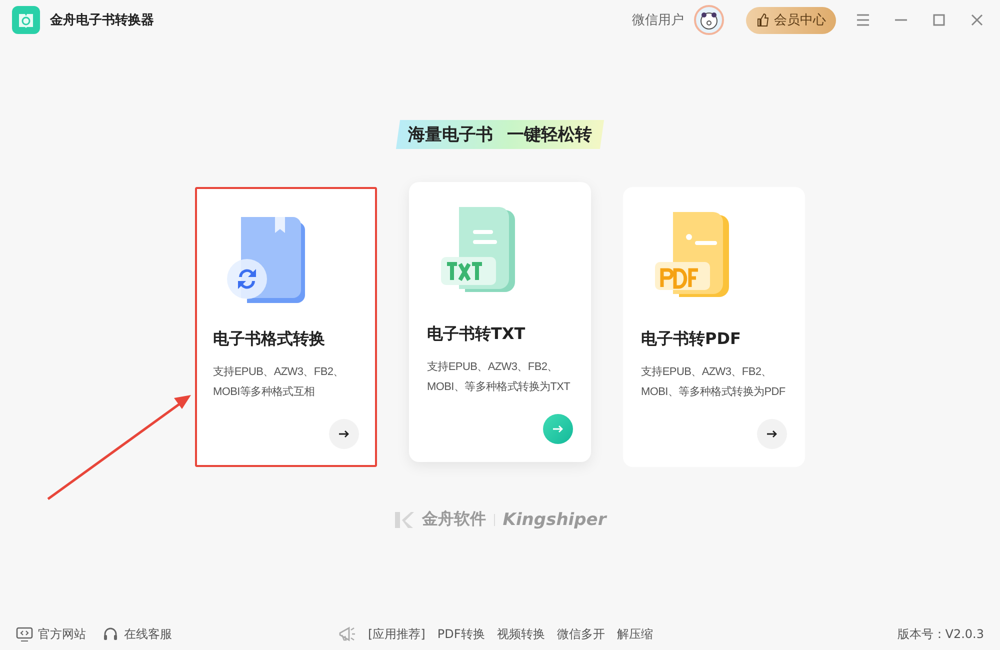  I want to click on feature-card: 电子书格式转换 支持EPUB、AZW3、FB2、MOBI等多种格式互相, so click(286, 327).